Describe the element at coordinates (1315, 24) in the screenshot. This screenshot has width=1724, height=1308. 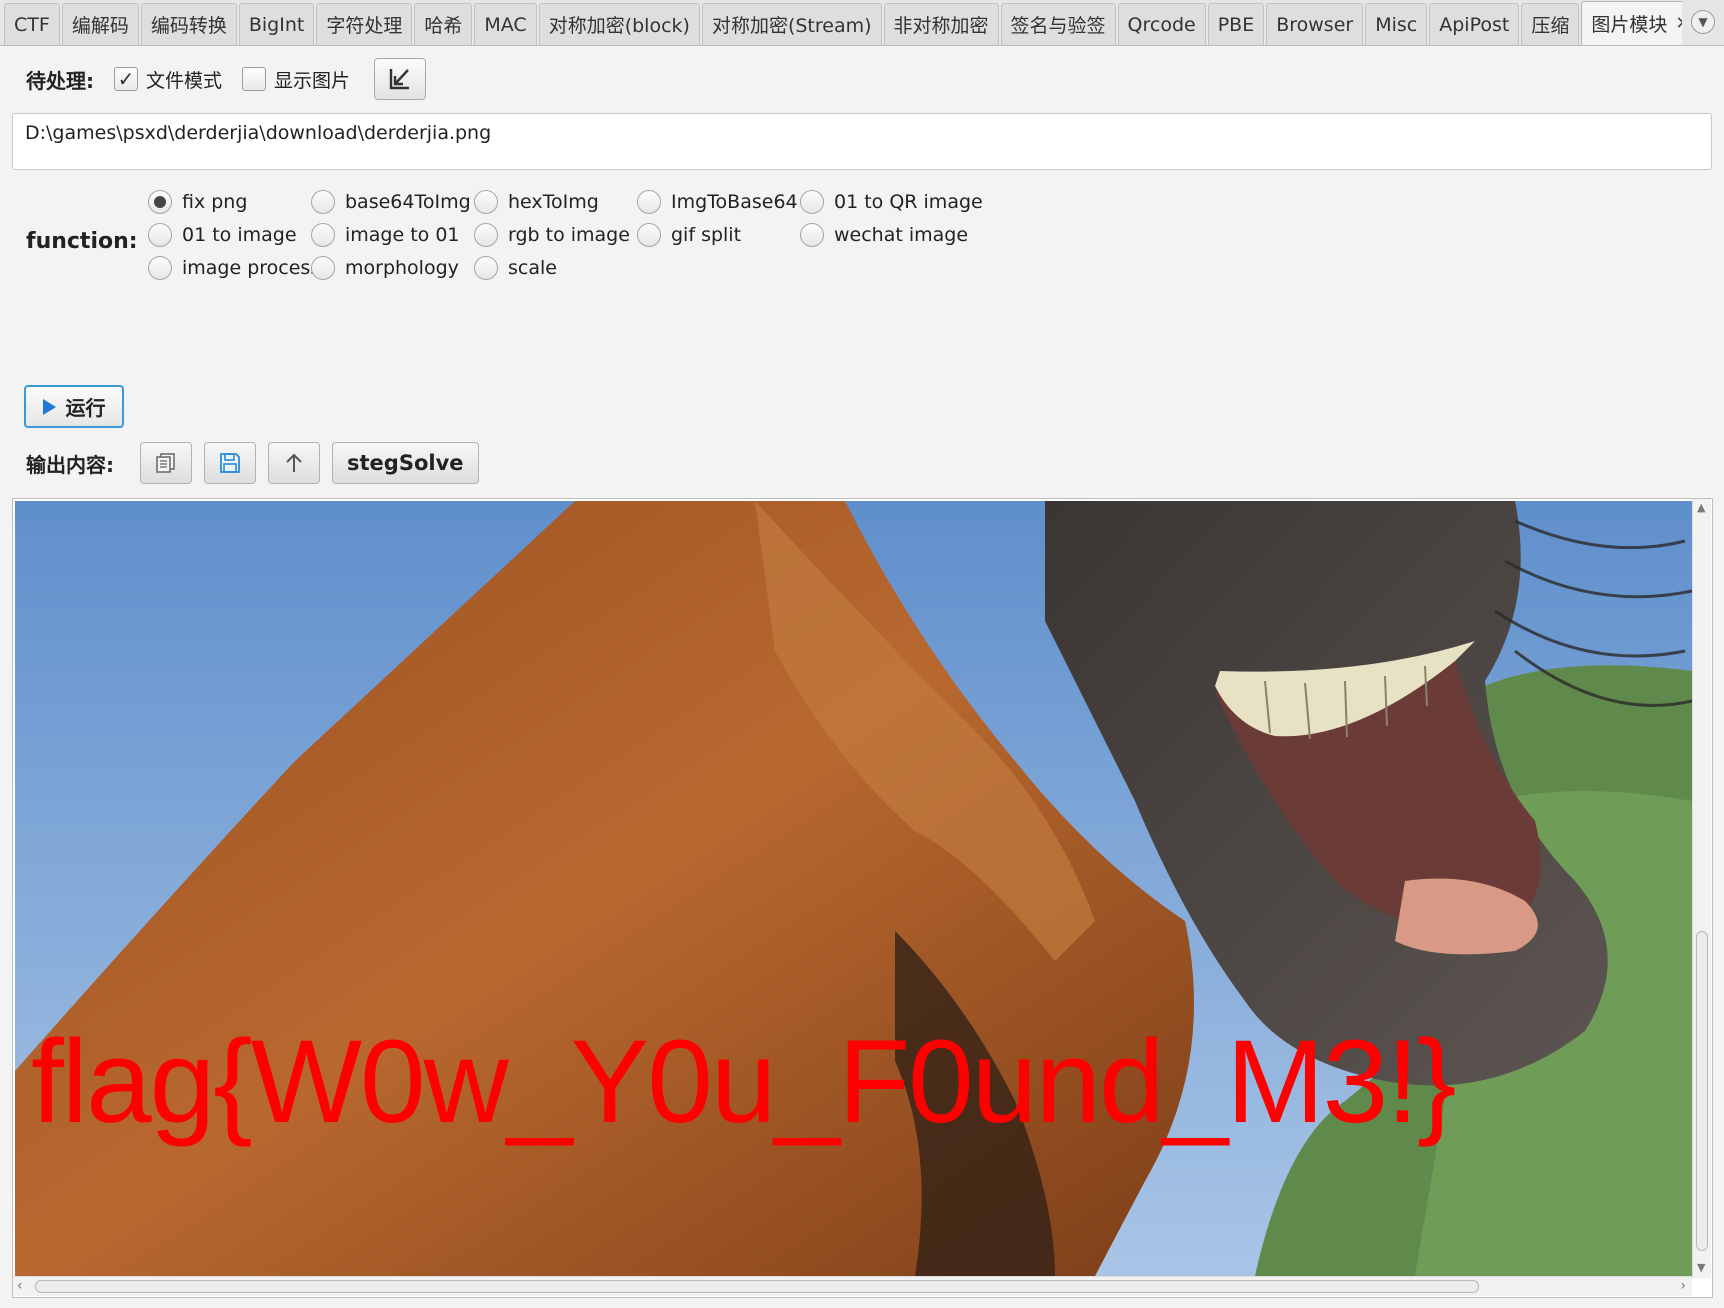
I see `tab-item: Browser` at that location.